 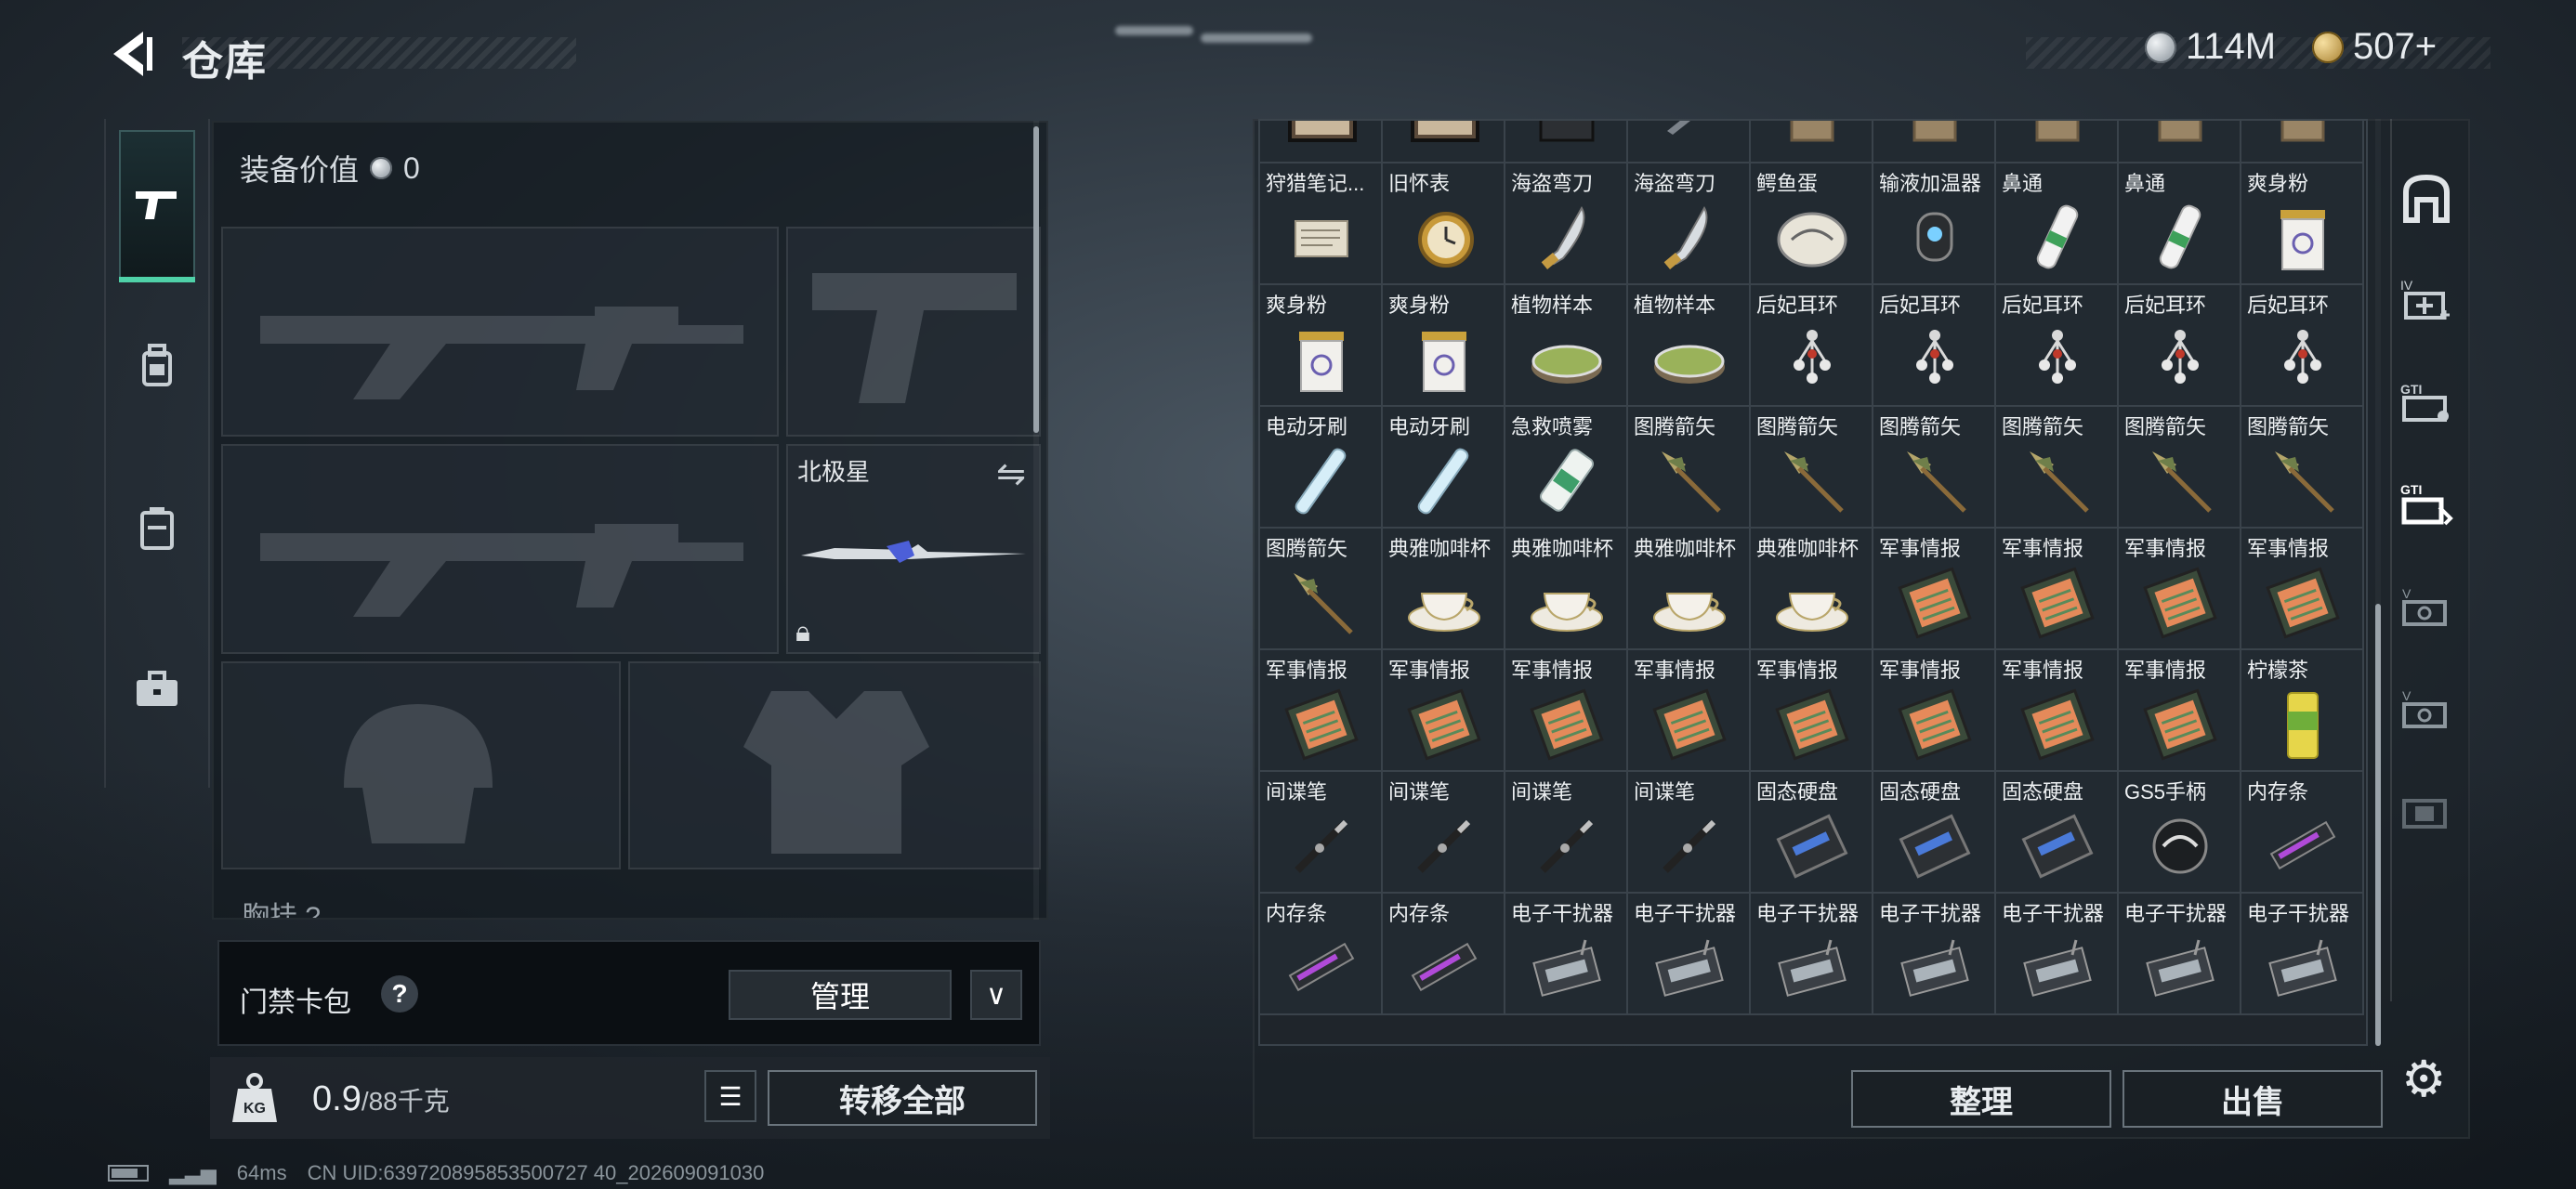 I want to click on silver-currency: 114M, so click(x=2210, y=47).